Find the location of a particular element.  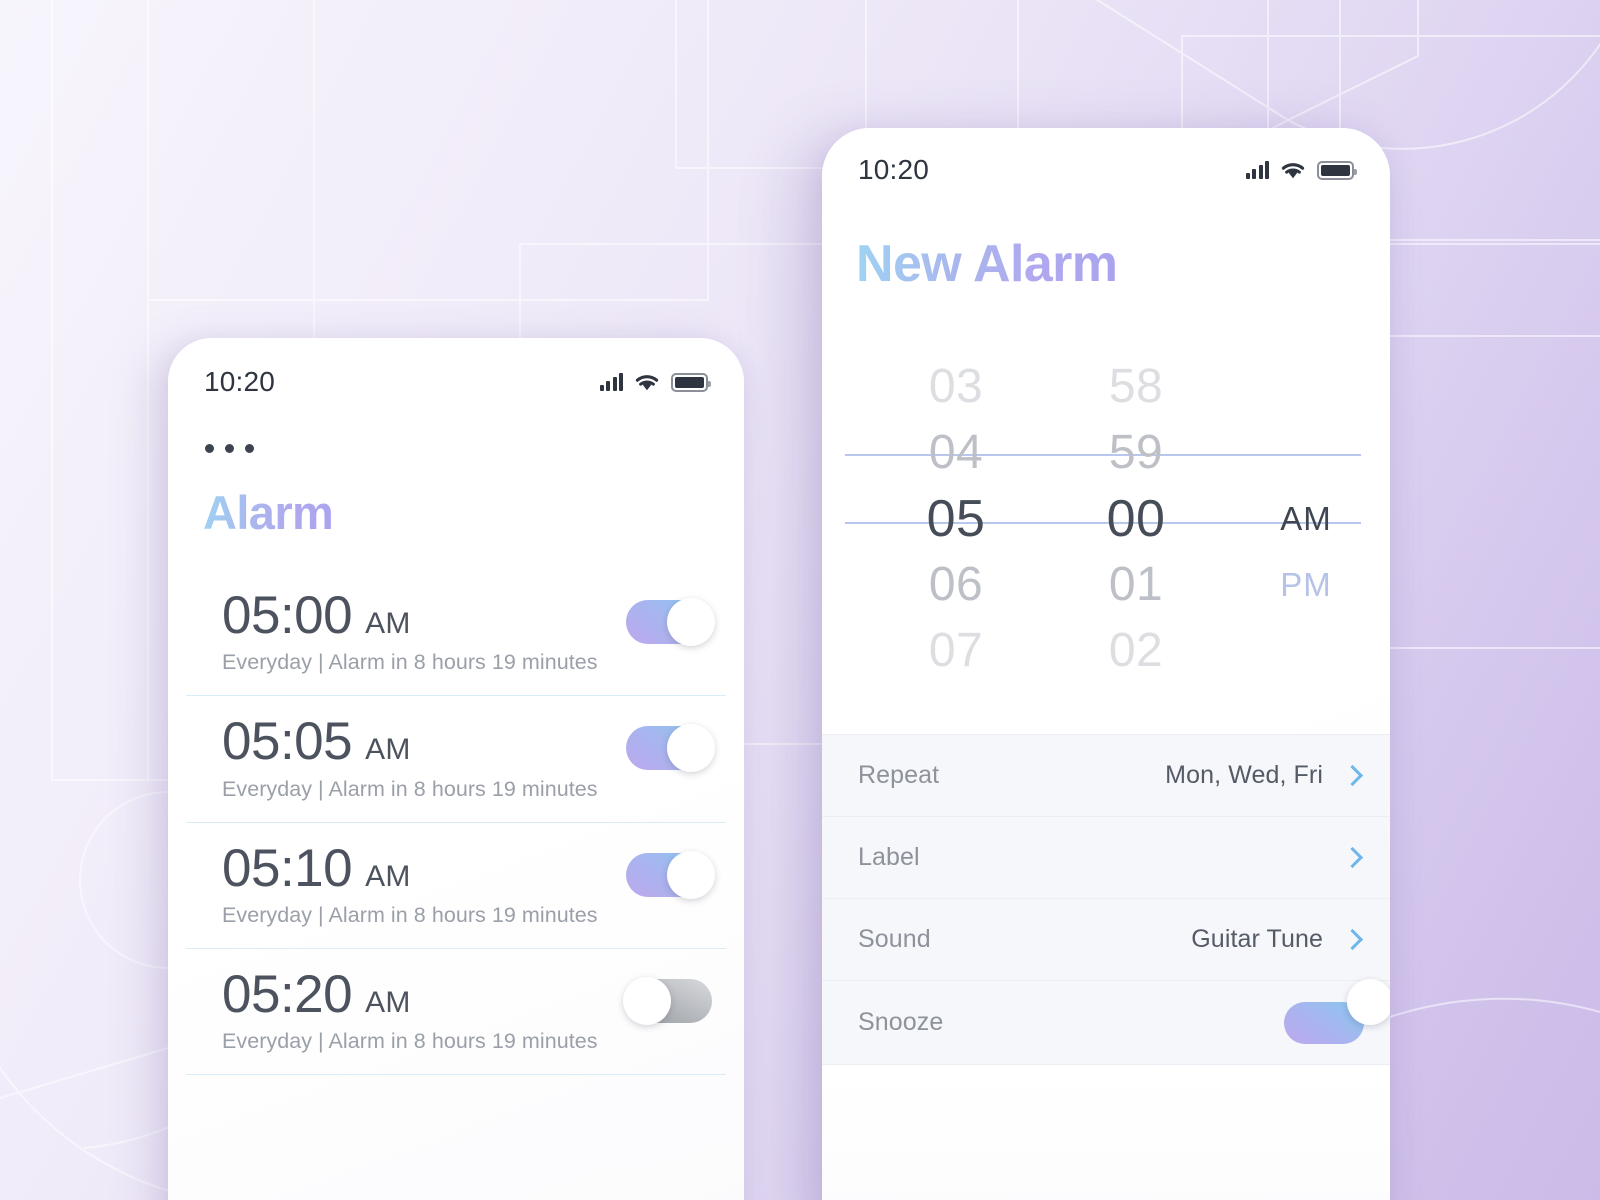

settings-row-sound: Sound Guitar Tune is located at coordinates (1106, 940).